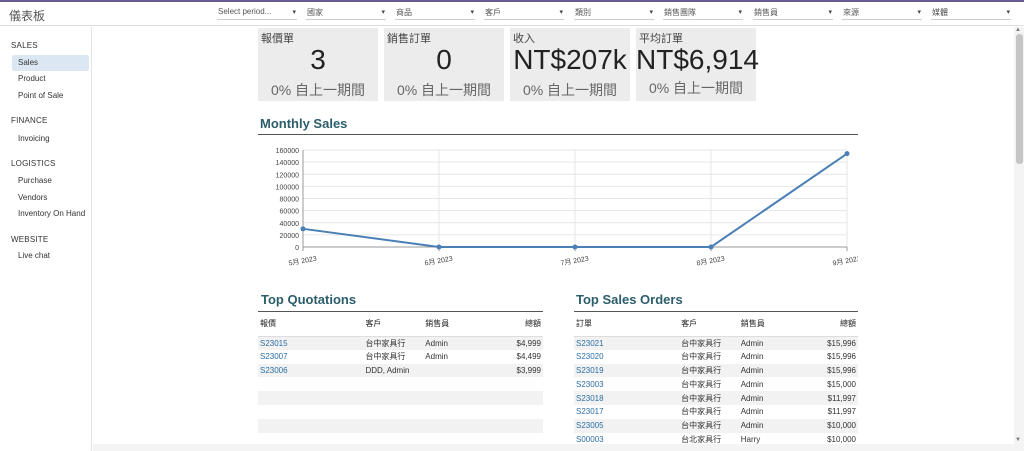 Image resolution: width=1024 pixels, height=451 pixels. Describe the element at coordinates (297, 248) in the screenshot. I see `y-tick-label: 0` at that location.